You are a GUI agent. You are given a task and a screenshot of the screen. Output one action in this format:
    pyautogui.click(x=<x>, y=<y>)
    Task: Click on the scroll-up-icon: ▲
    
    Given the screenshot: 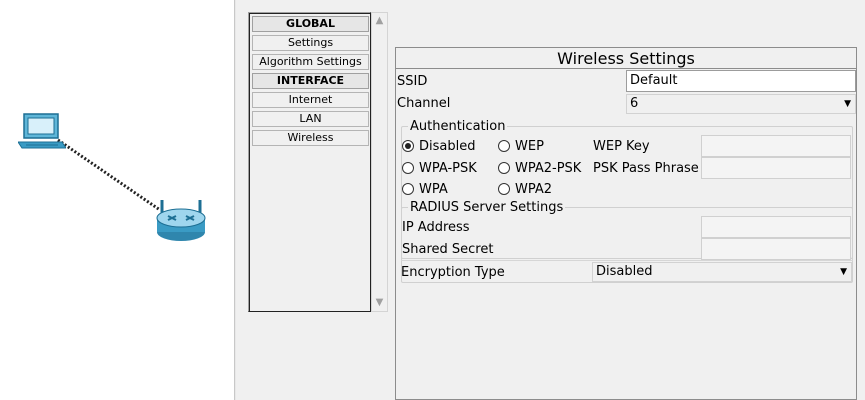 What is the action you would take?
    pyautogui.click(x=379, y=20)
    